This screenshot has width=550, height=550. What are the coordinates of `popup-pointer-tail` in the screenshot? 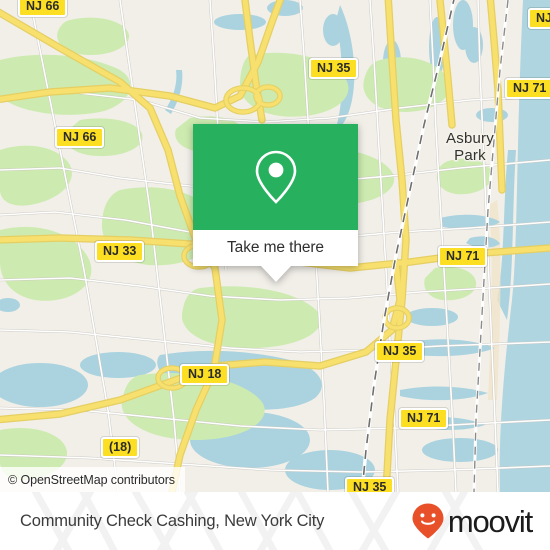 It's located at (275, 274).